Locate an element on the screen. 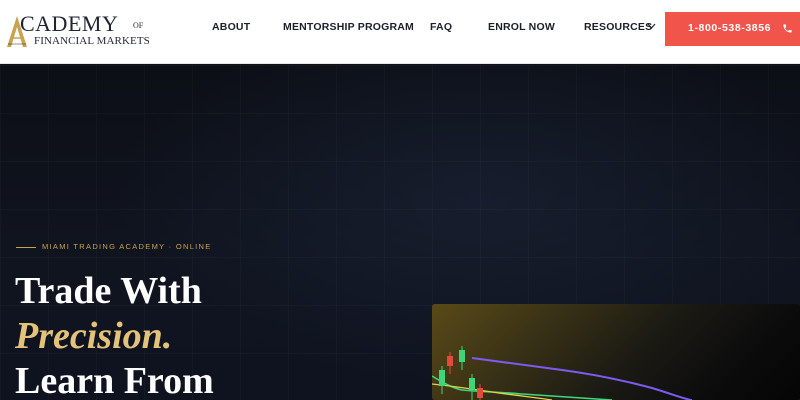 The width and height of the screenshot is (800, 400). phone-cta-button: 1-800-538-3856 is located at coordinates (732, 29).